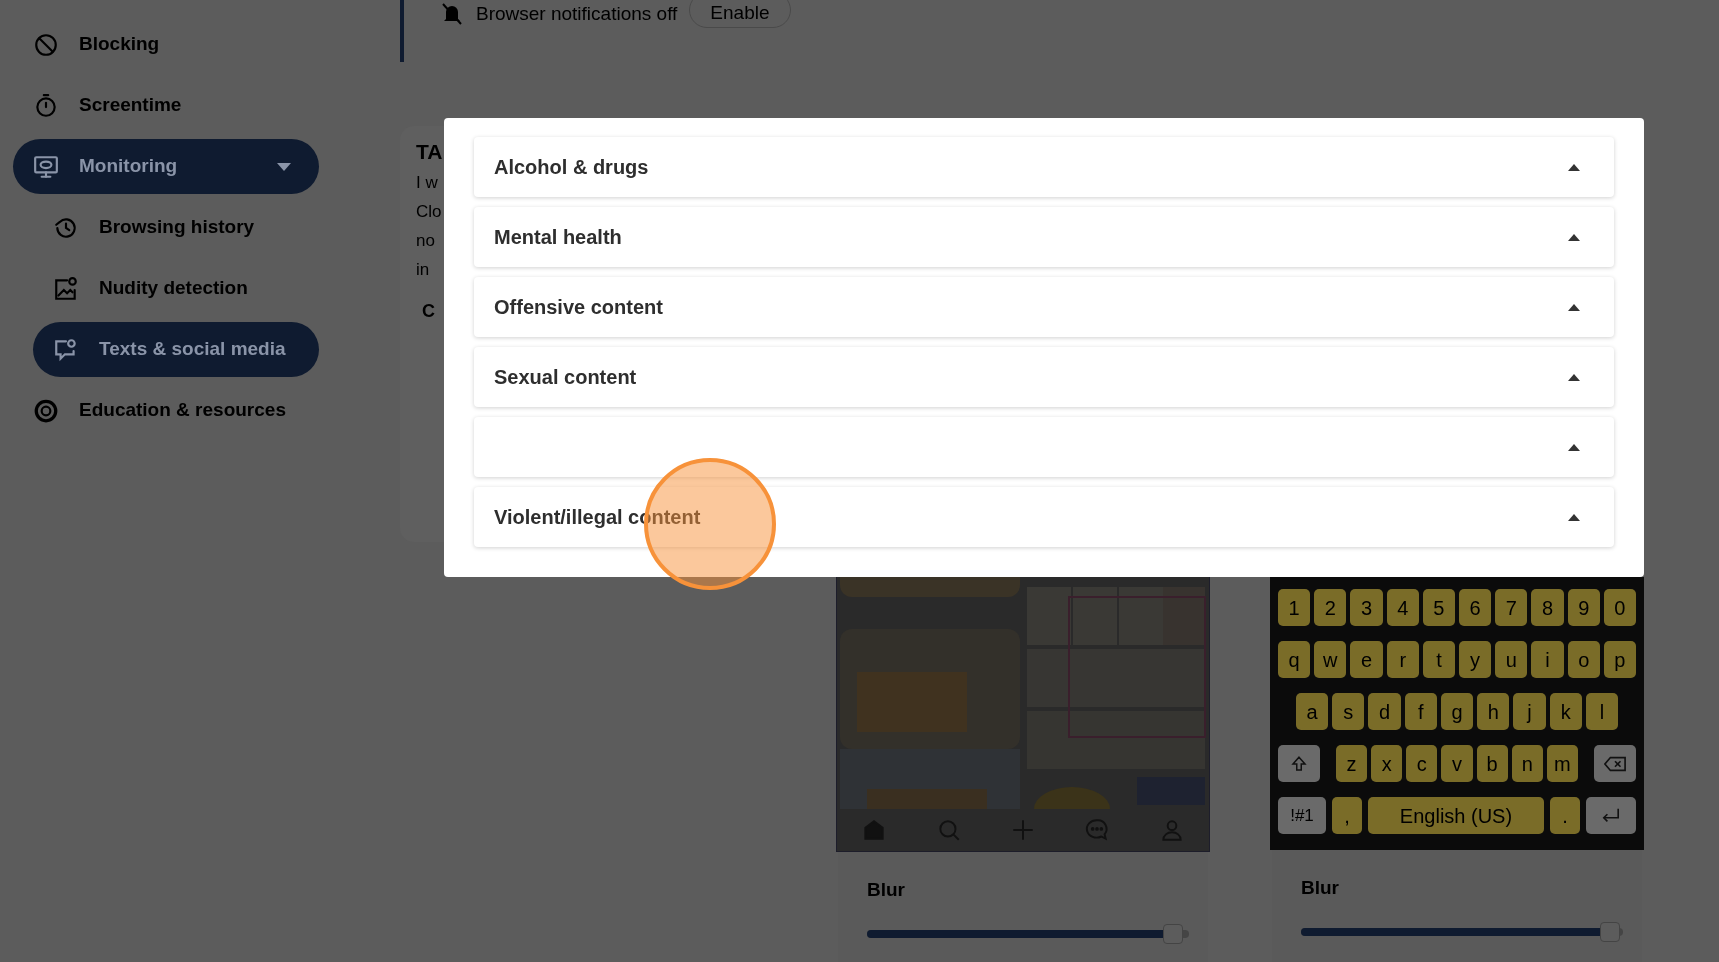 Image resolution: width=1719 pixels, height=962 pixels. What do you see at coordinates (429, 311) in the screenshot?
I see `card-subtitle: C` at bounding box center [429, 311].